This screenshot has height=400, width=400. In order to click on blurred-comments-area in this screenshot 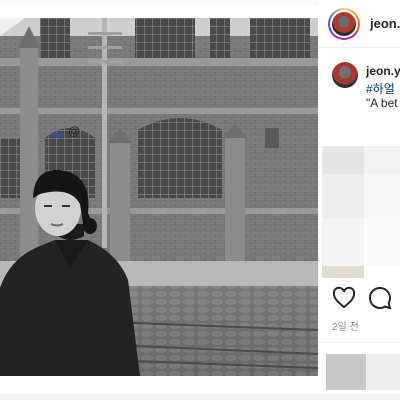, I will do `click(361, 212)`.